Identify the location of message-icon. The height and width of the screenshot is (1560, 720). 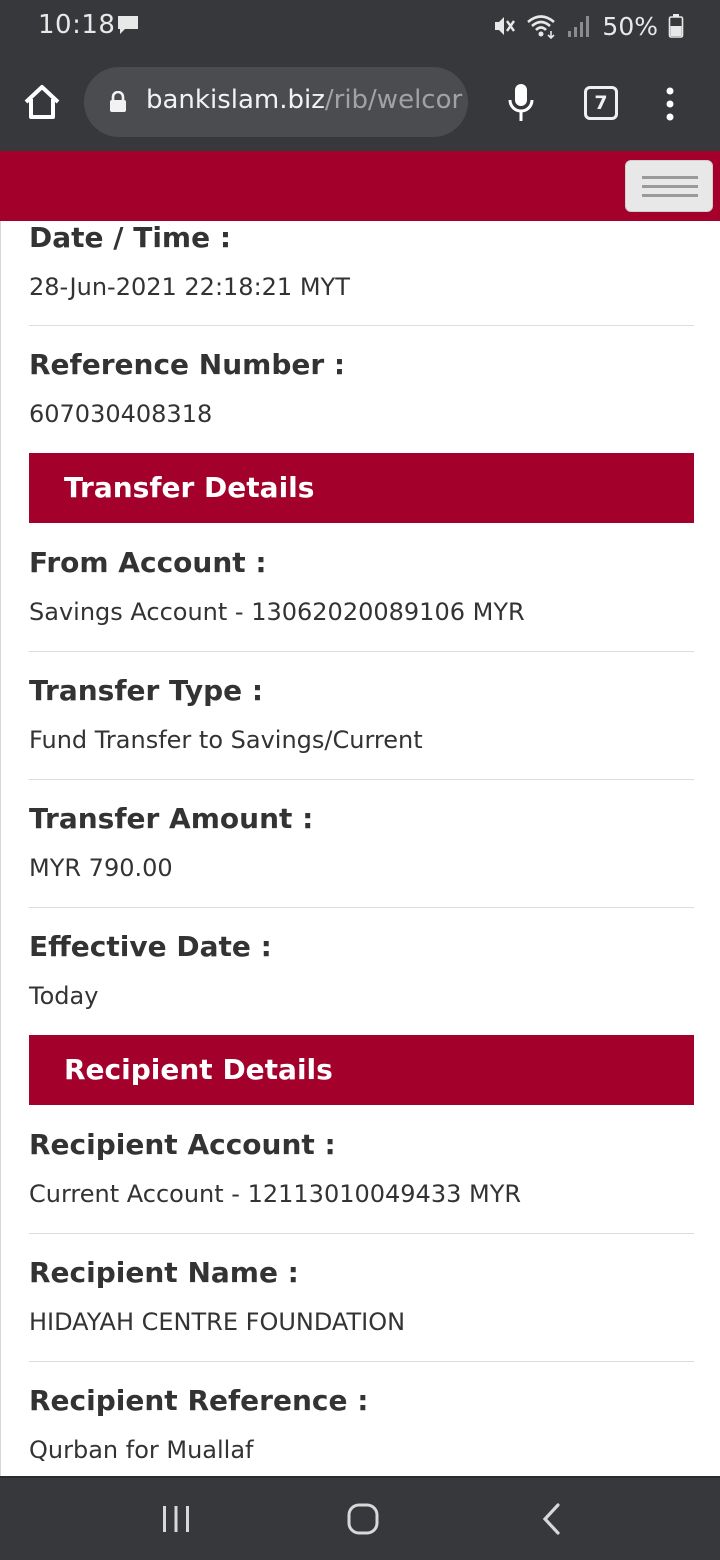
(128, 25).